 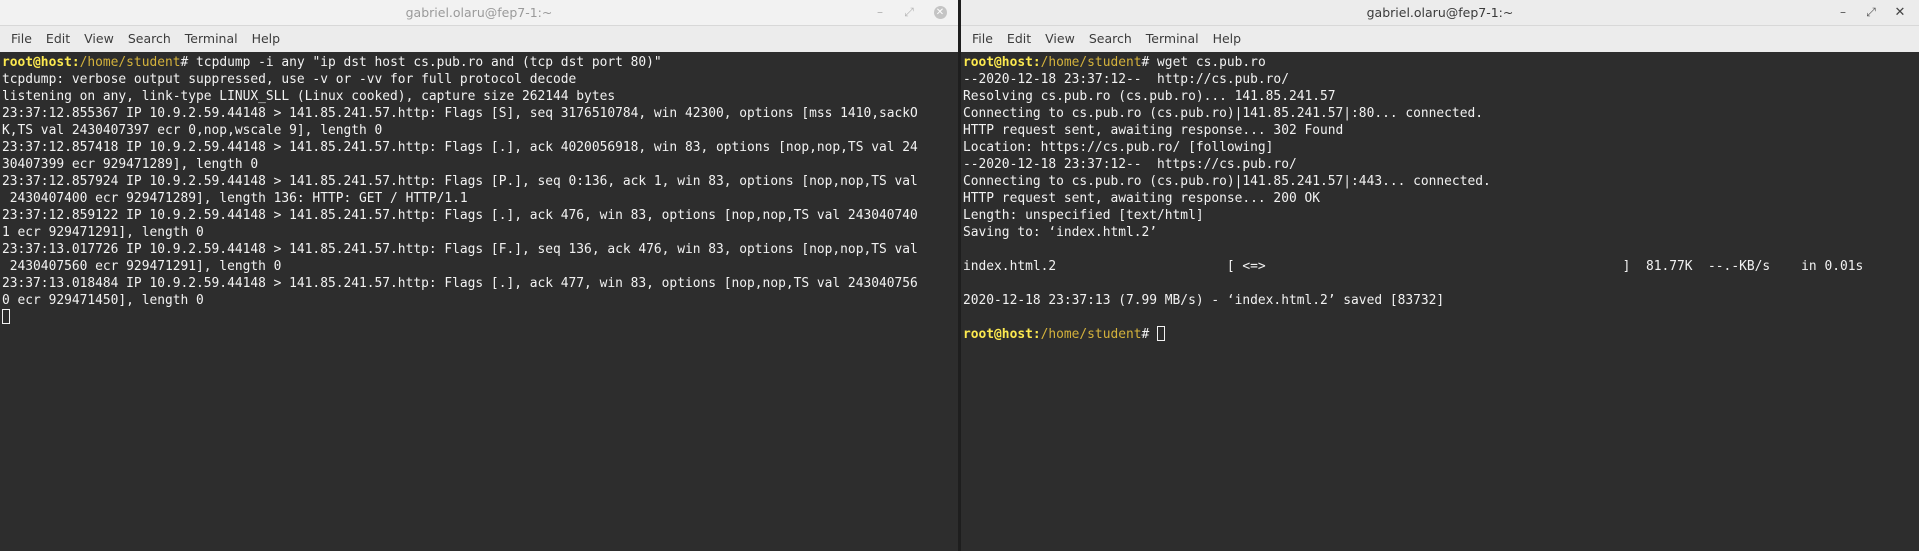 What do you see at coordinates (1441, 334) in the screenshot?
I see `prompt-line: root@host:/home/student#` at bounding box center [1441, 334].